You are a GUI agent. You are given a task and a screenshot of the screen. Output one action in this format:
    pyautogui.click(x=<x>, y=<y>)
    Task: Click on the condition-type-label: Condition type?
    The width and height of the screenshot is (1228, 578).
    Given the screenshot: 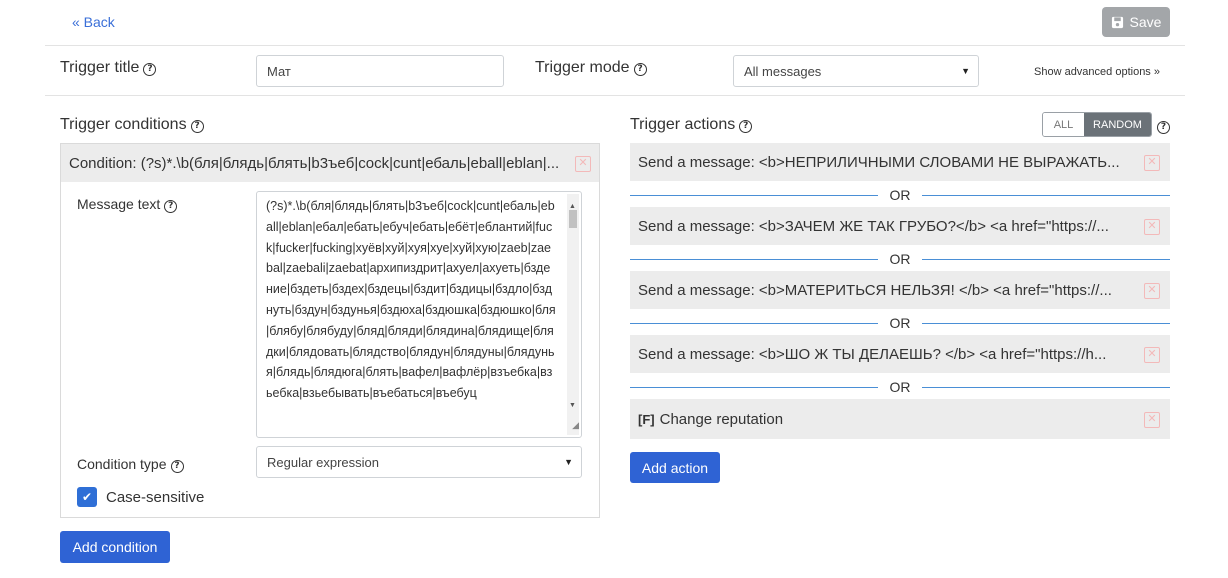 What is the action you would take?
    pyautogui.click(x=130, y=464)
    